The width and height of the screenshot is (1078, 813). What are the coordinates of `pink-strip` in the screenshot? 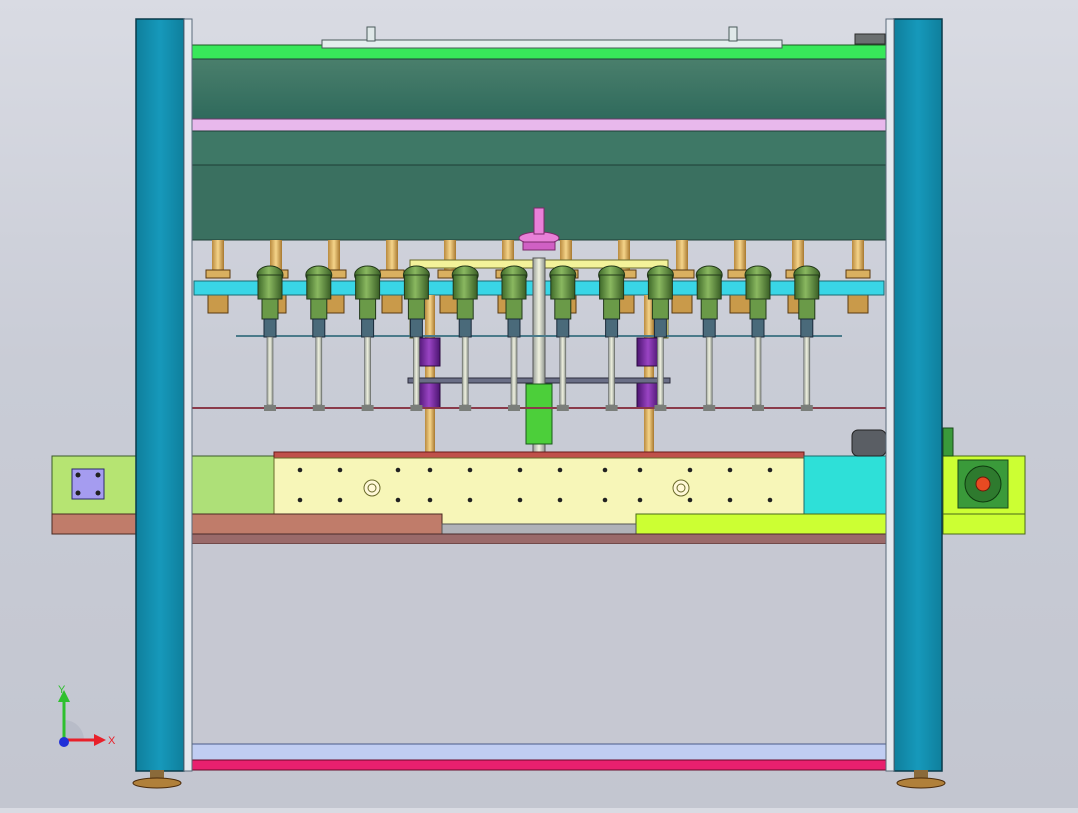 It's located at (539, 125).